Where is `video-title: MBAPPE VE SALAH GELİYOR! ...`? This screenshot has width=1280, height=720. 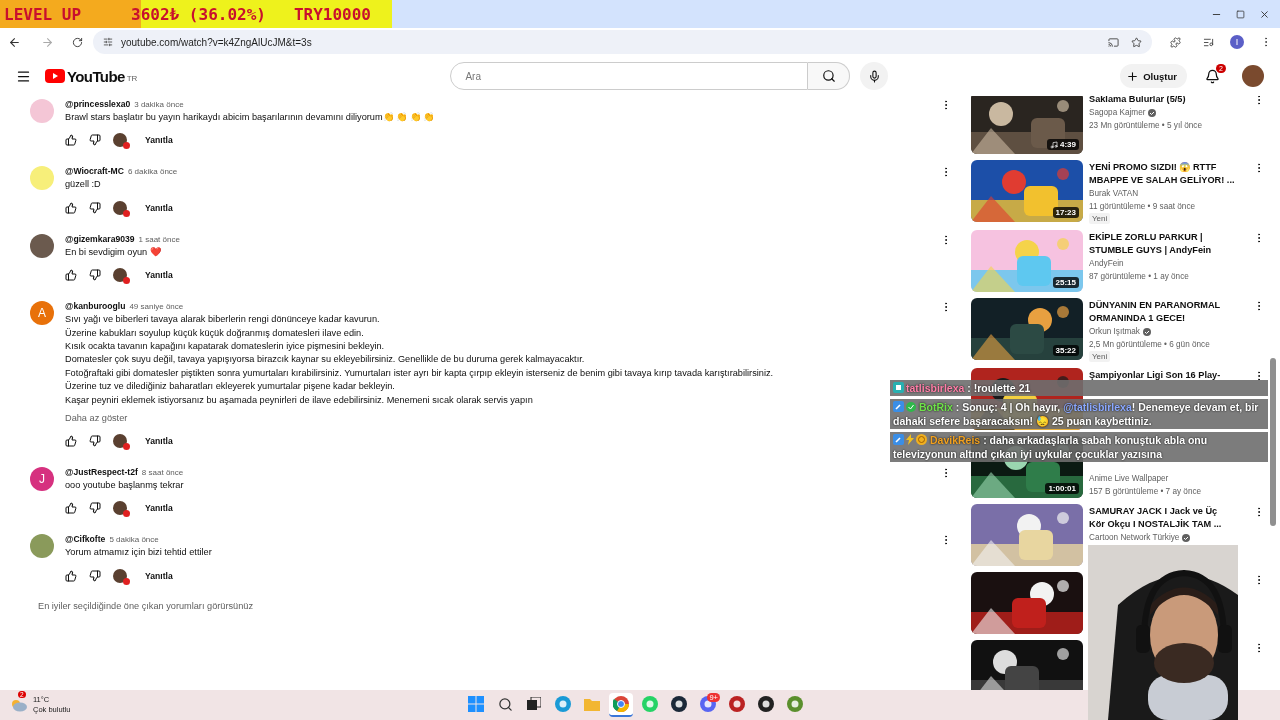 video-title: MBAPPE VE SALAH GELİYOR! ... is located at coordinates (1168, 180).